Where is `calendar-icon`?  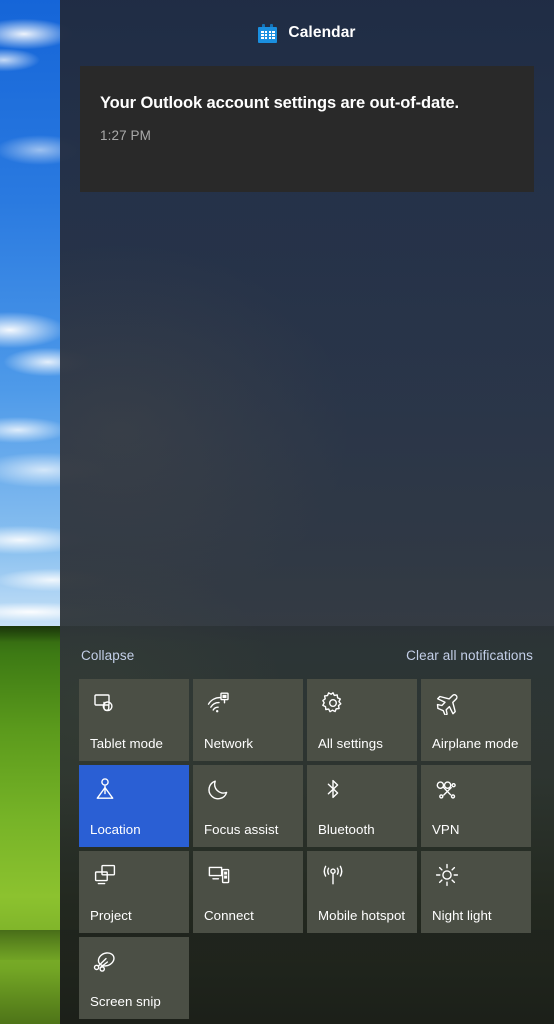 calendar-icon is located at coordinates (268, 33).